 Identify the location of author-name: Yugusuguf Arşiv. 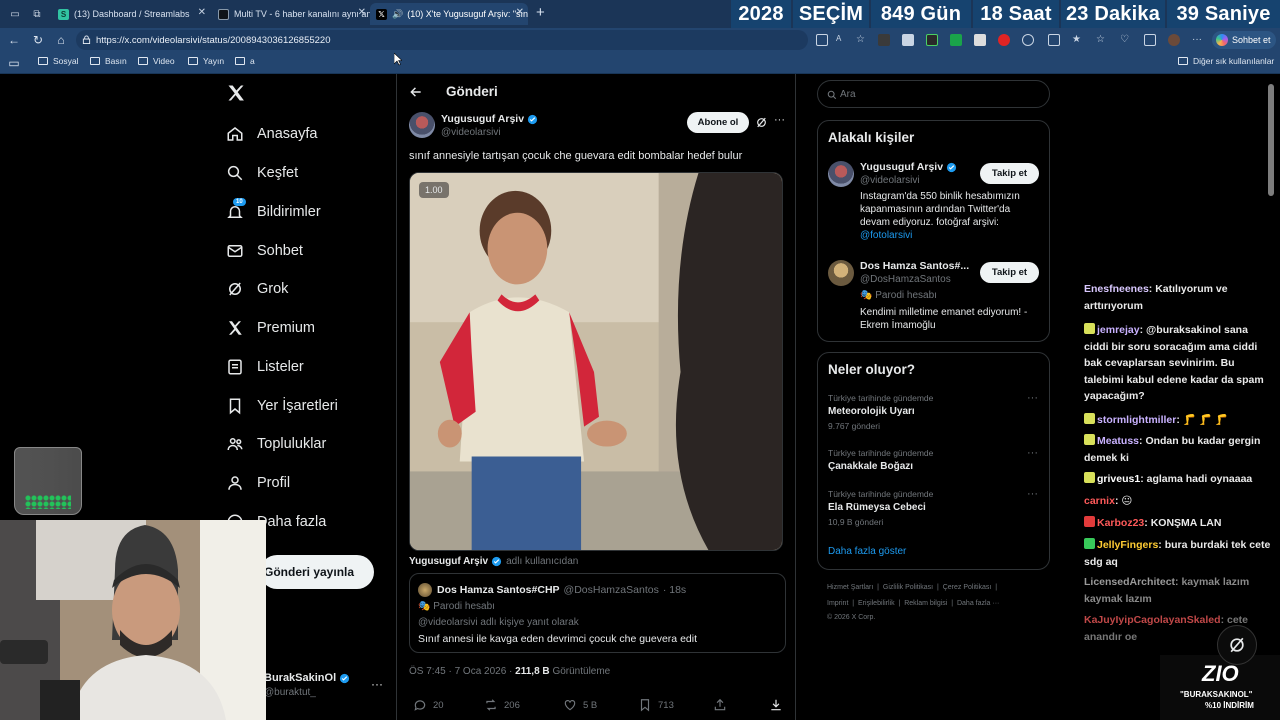
(489, 119).